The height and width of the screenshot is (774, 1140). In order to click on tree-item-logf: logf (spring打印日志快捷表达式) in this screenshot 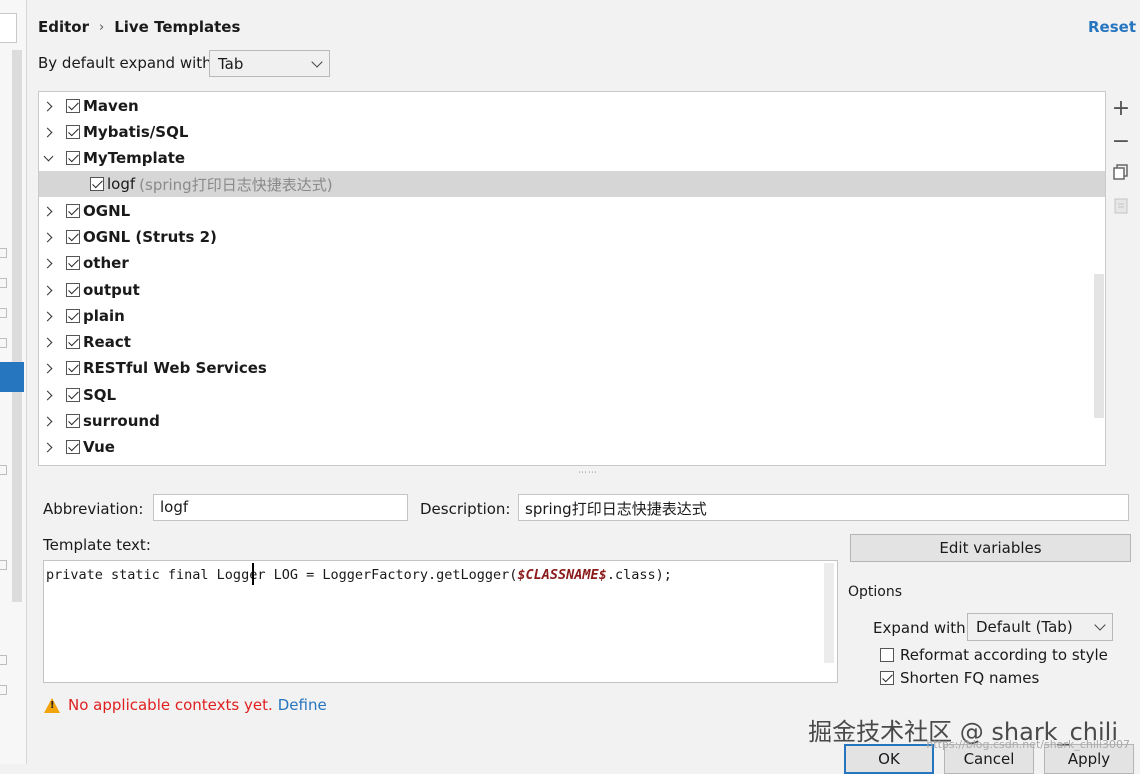, I will do `click(572, 184)`.